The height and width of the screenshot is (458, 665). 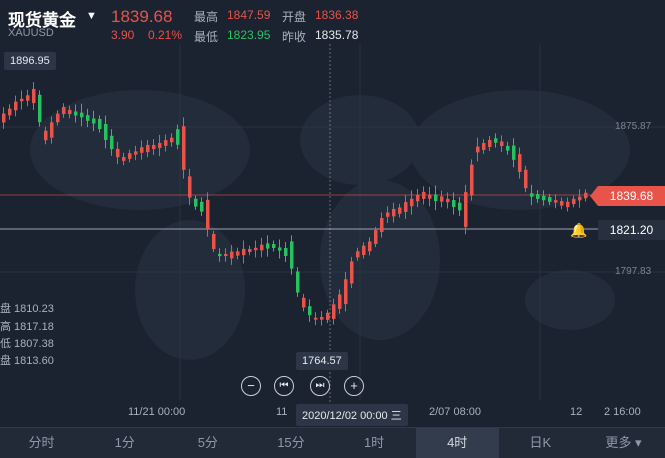 What do you see at coordinates (290, 443) in the screenshot?
I see `period-tab-15m: 15分` at bounding box center [290, 443].